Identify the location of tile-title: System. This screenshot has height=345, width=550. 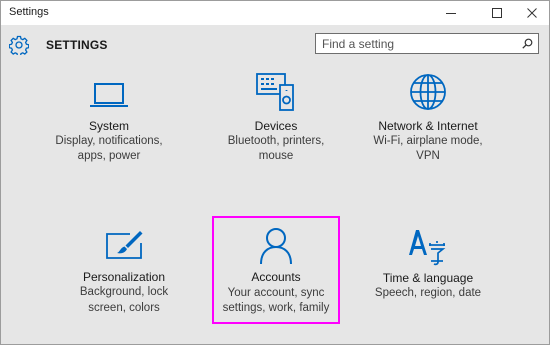
(108, 126).